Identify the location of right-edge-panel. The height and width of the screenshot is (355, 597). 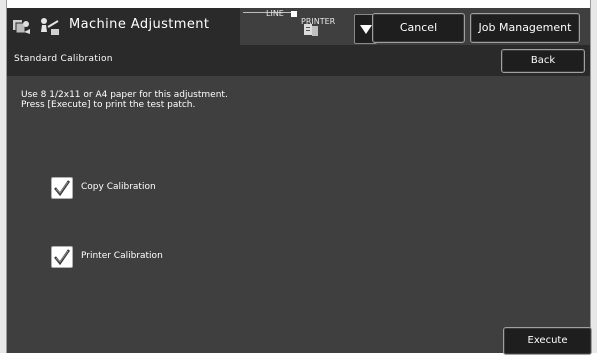
(593, 176).